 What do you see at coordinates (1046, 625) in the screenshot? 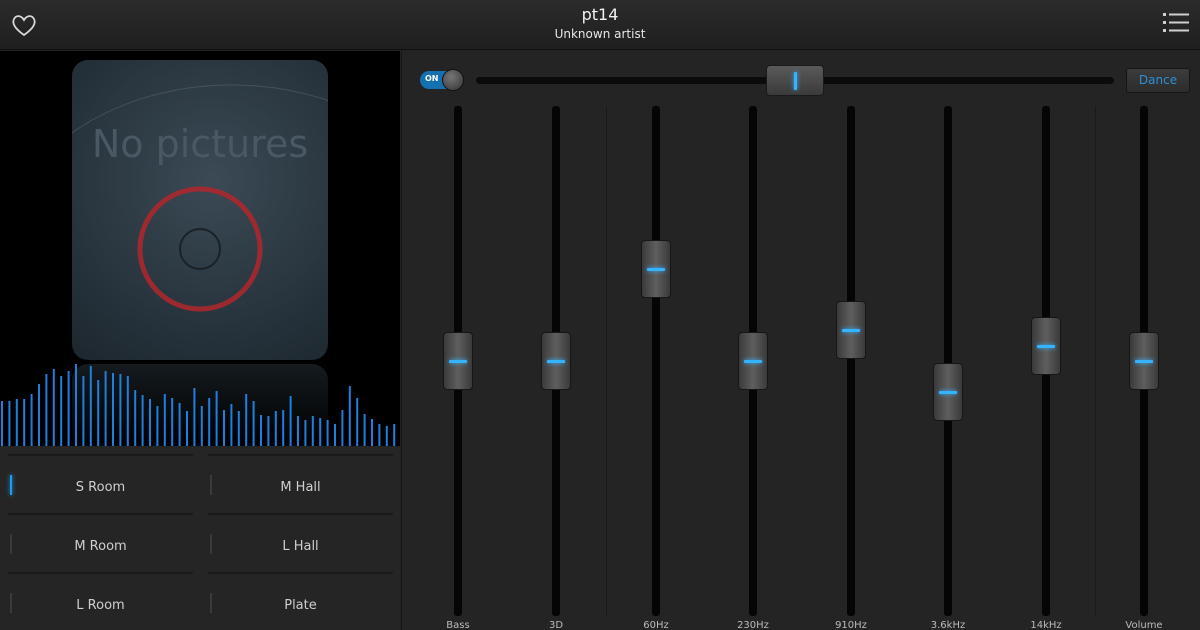
I see `eq-band-label: 14kHz` at bounding box center [1046, 625].